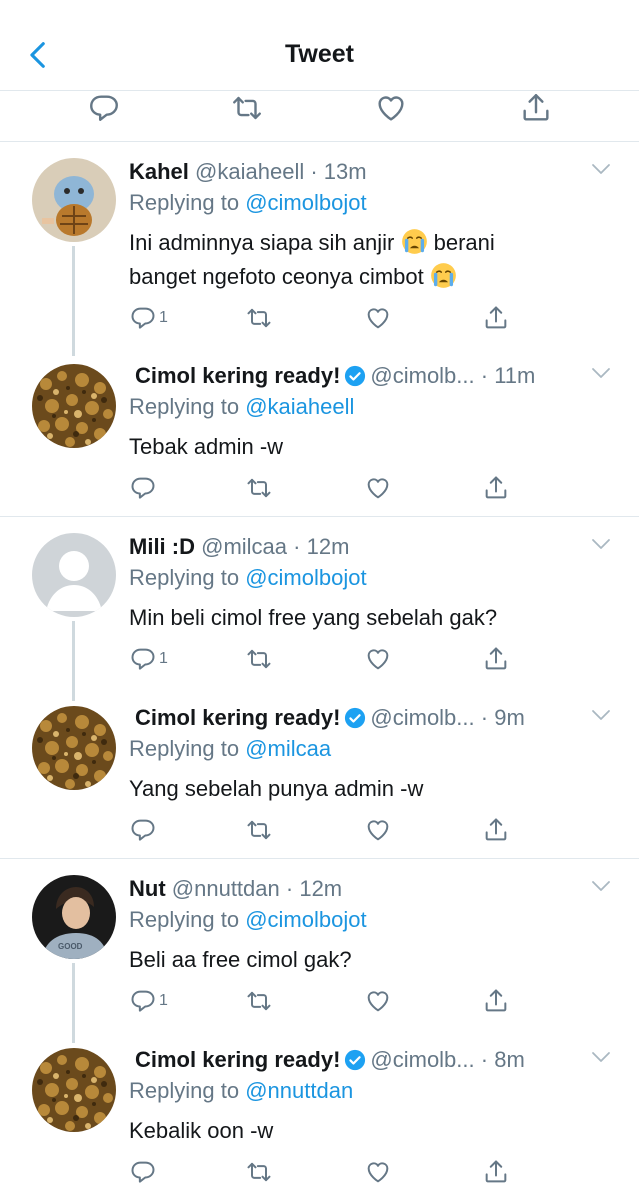 The image size is (639, 1200). Describe the element at coordinates (324, 489) in the screenshot. I see `tweet-actions` at that location.